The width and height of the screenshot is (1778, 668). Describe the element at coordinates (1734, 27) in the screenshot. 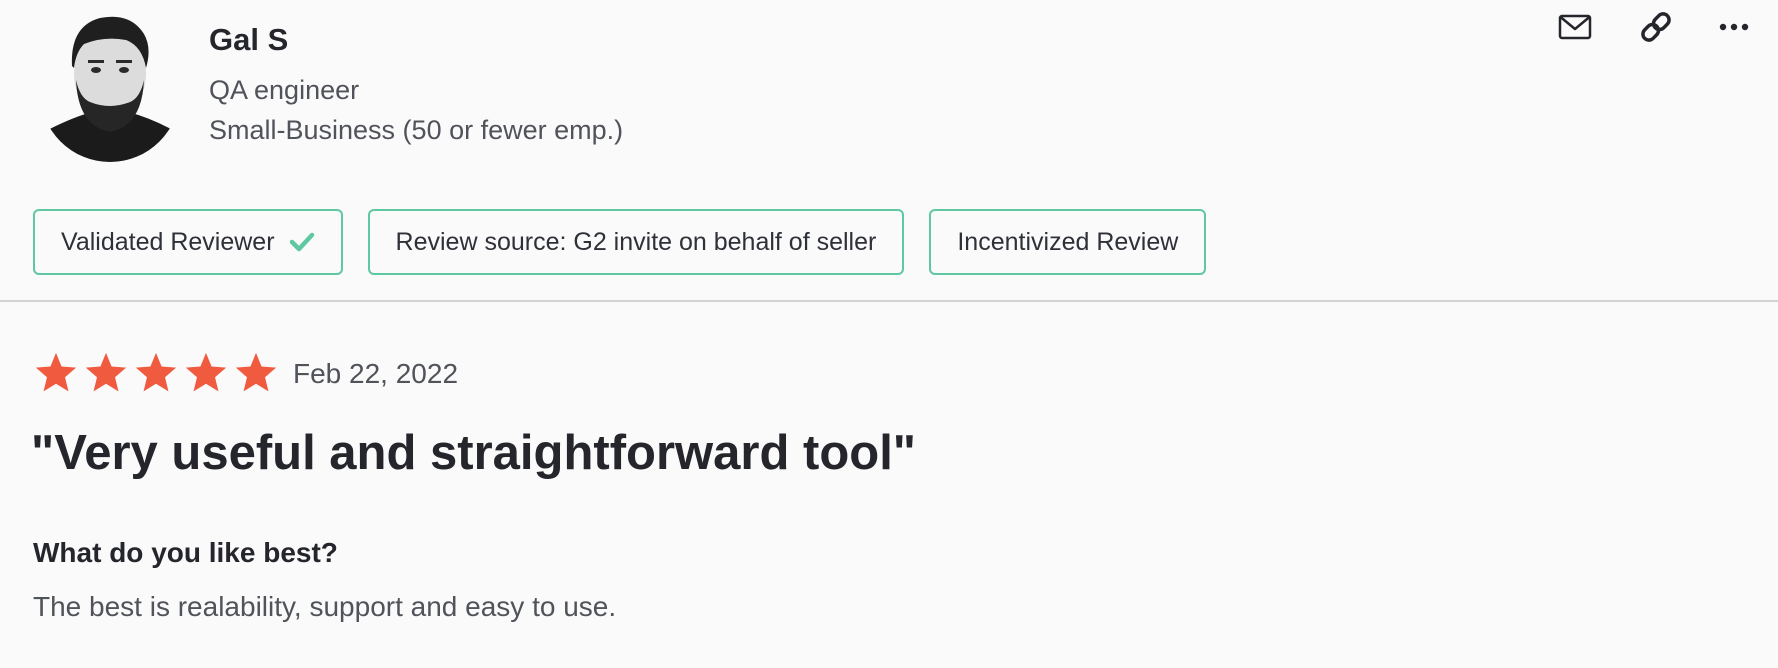

I see `more-horizontal-icon` at that location.